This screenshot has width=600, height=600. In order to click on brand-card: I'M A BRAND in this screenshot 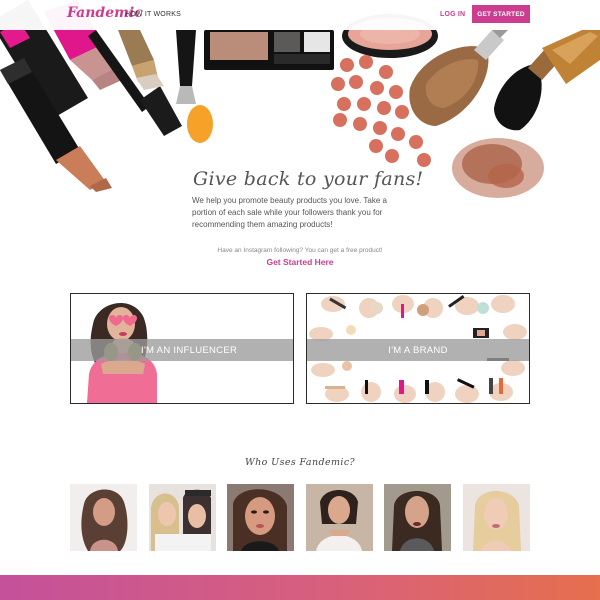, I will do `click(418, 348)`.